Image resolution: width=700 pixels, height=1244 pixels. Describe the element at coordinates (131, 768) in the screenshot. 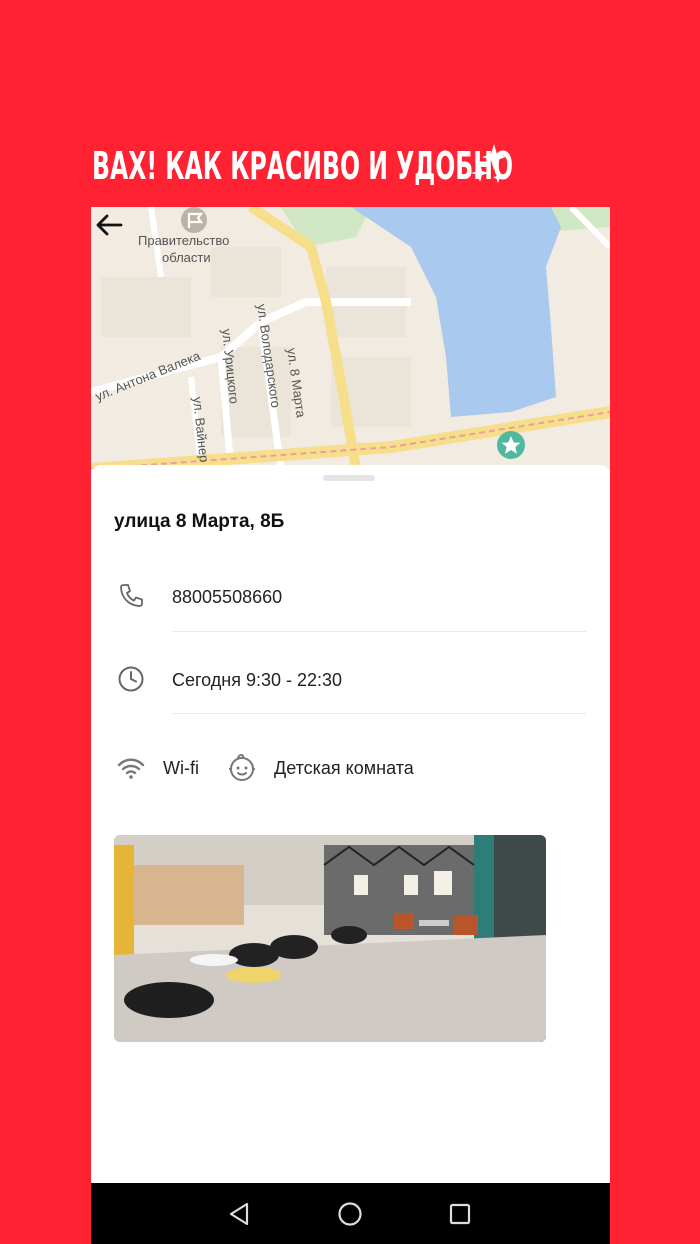

I see `wifi-icon` at that location.